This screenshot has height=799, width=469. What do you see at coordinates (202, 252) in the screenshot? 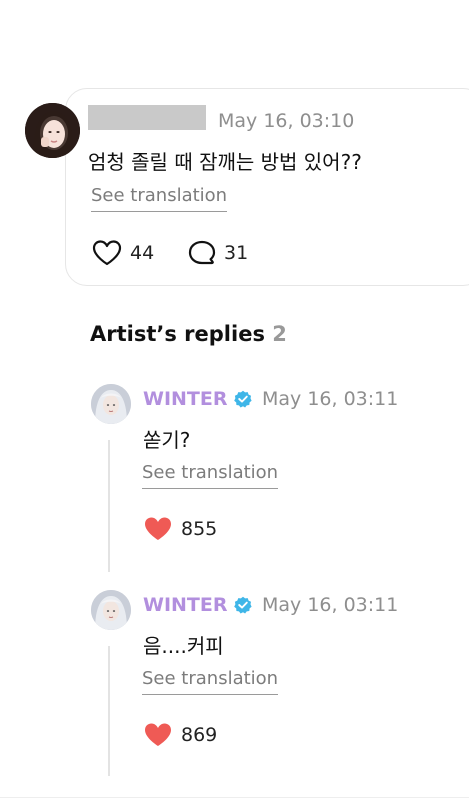
I see `comment-bubble-icon` at bounding box center [202, 252].